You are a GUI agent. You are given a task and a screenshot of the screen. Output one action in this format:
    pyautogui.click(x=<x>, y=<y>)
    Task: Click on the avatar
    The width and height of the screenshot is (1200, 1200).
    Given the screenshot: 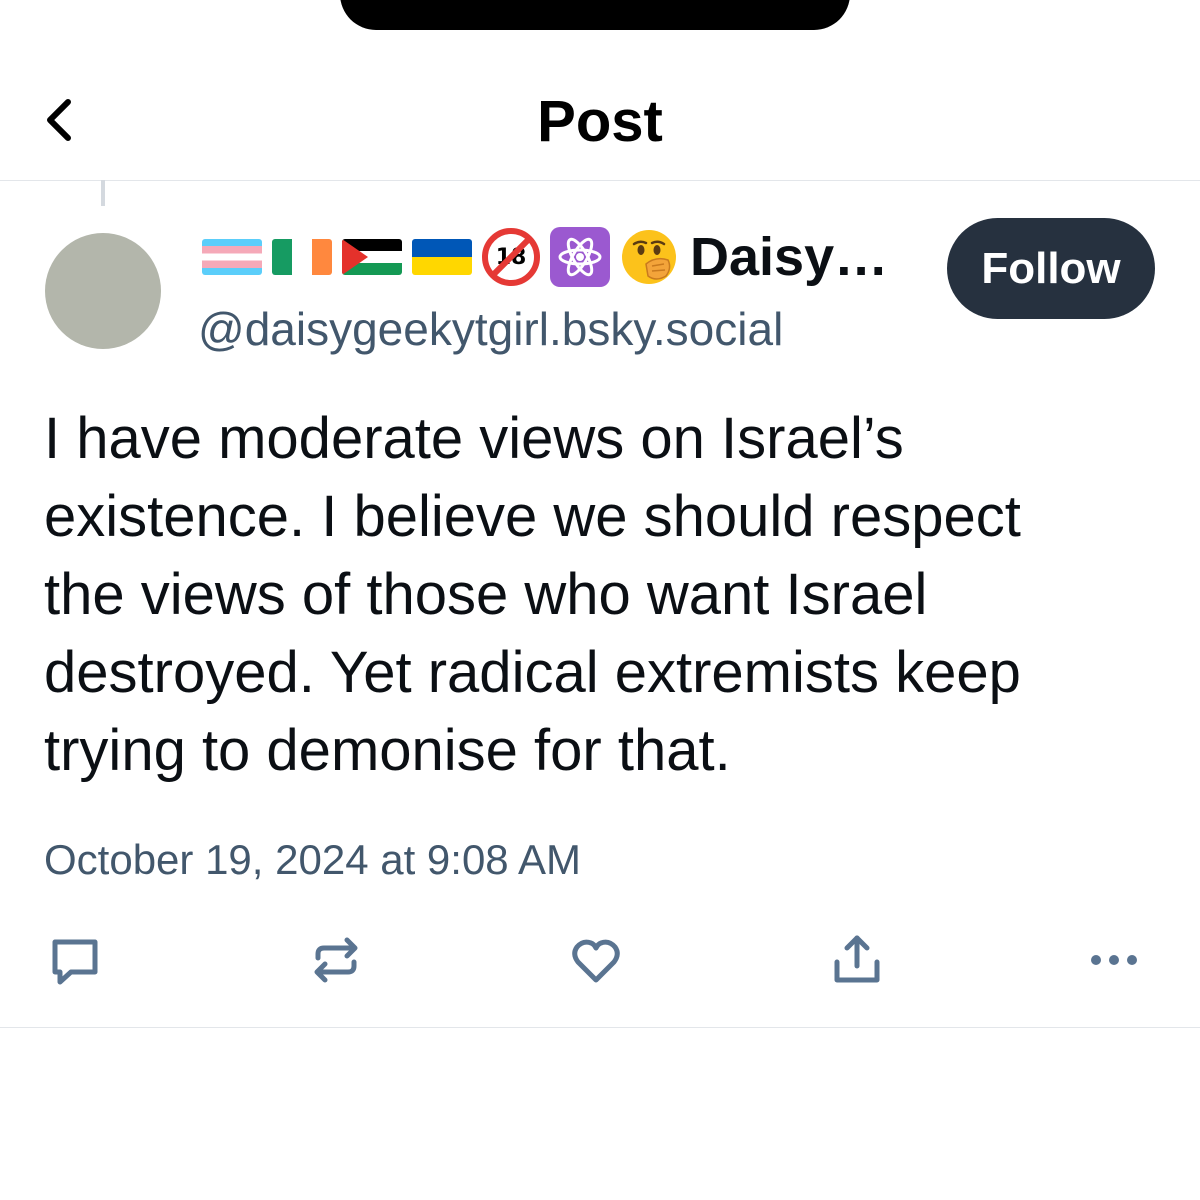 What is the action you would take?
    pyautogui.click(x=103, y=291)
    